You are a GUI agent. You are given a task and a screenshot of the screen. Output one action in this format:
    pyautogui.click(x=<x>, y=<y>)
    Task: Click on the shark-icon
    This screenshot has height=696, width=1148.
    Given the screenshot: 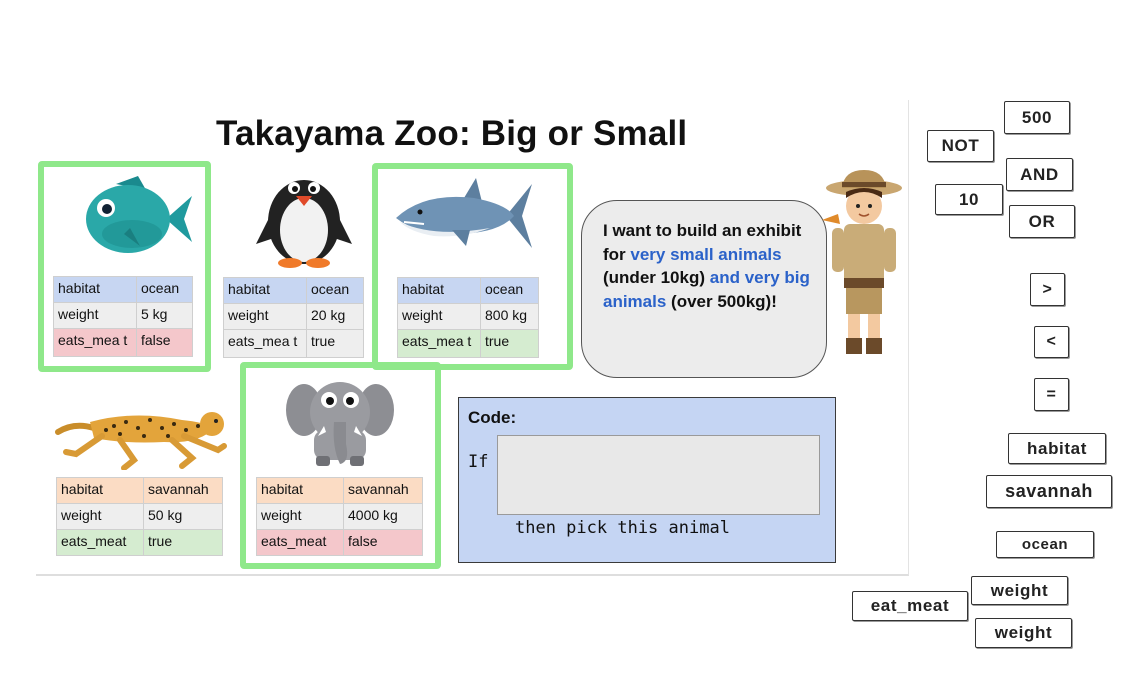 What is the action you would take?
    pyautogui.click(x=464, y=215)
    